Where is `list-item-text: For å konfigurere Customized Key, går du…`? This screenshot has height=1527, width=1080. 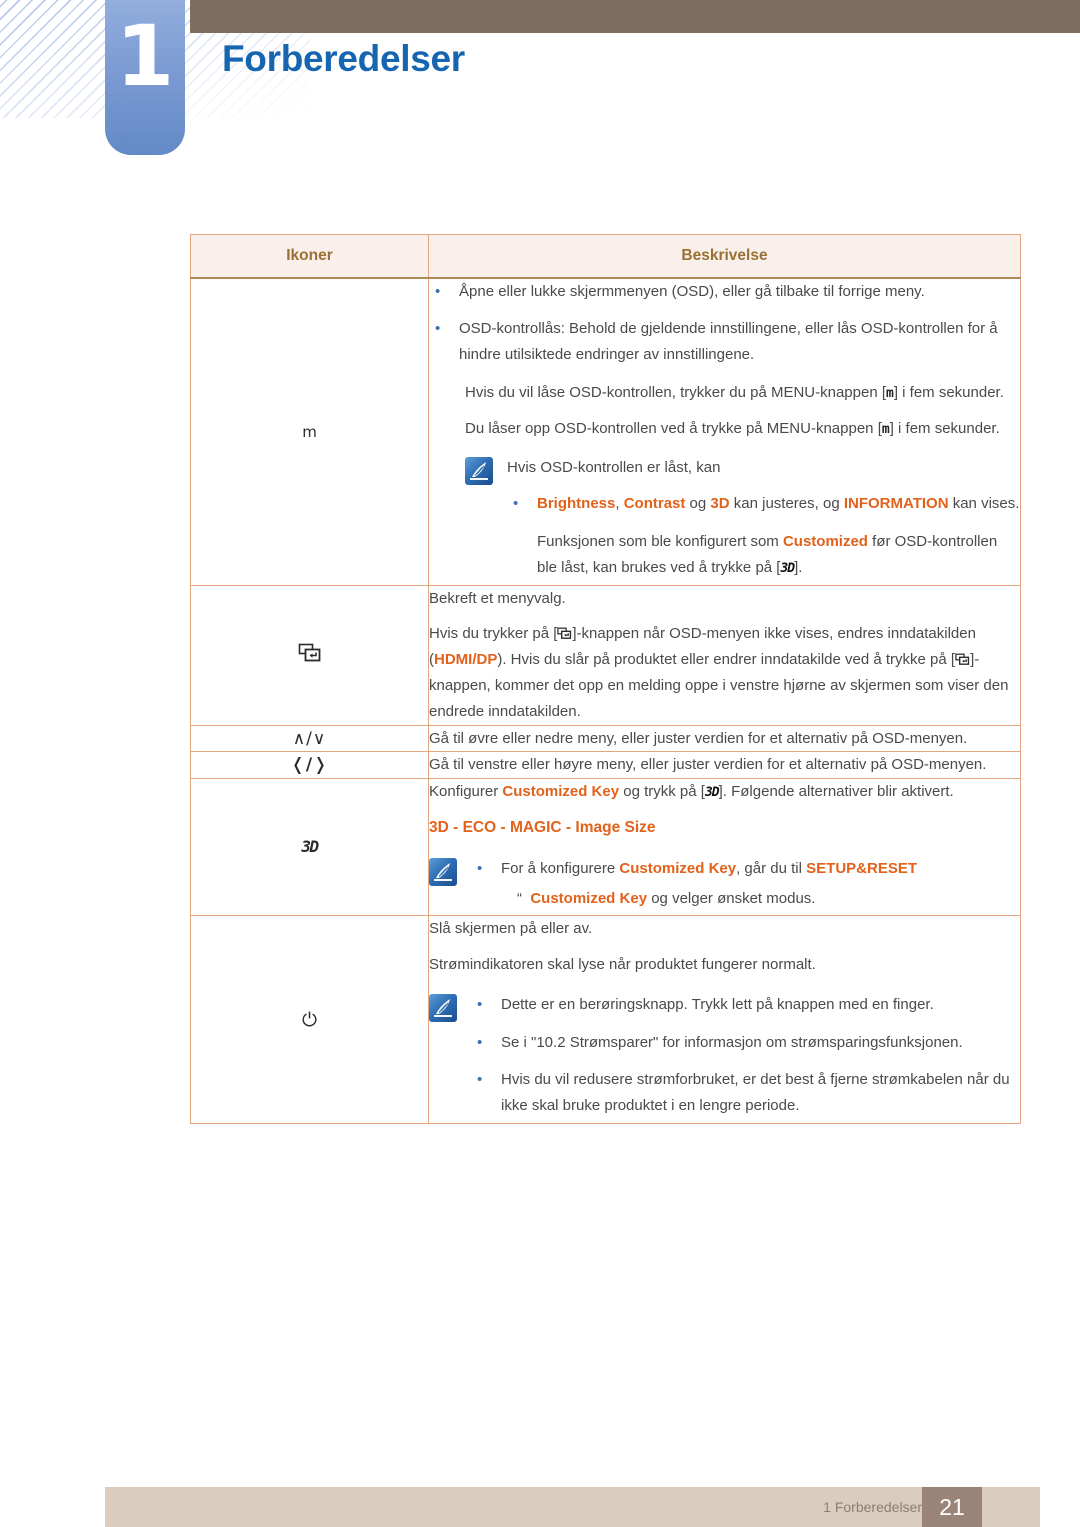 list-item-text: For å konfigurere Customized Key, går du… is located at coordinates (760, 869).